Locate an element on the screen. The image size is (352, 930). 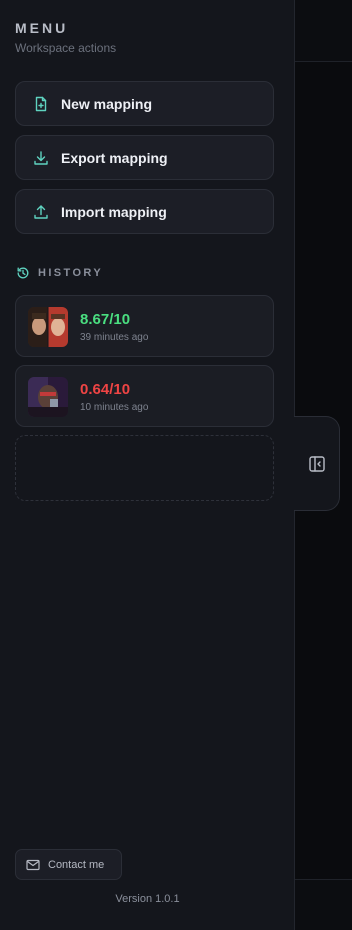
export-mapping-button: Export mapping is located at coordinates (144, 157).